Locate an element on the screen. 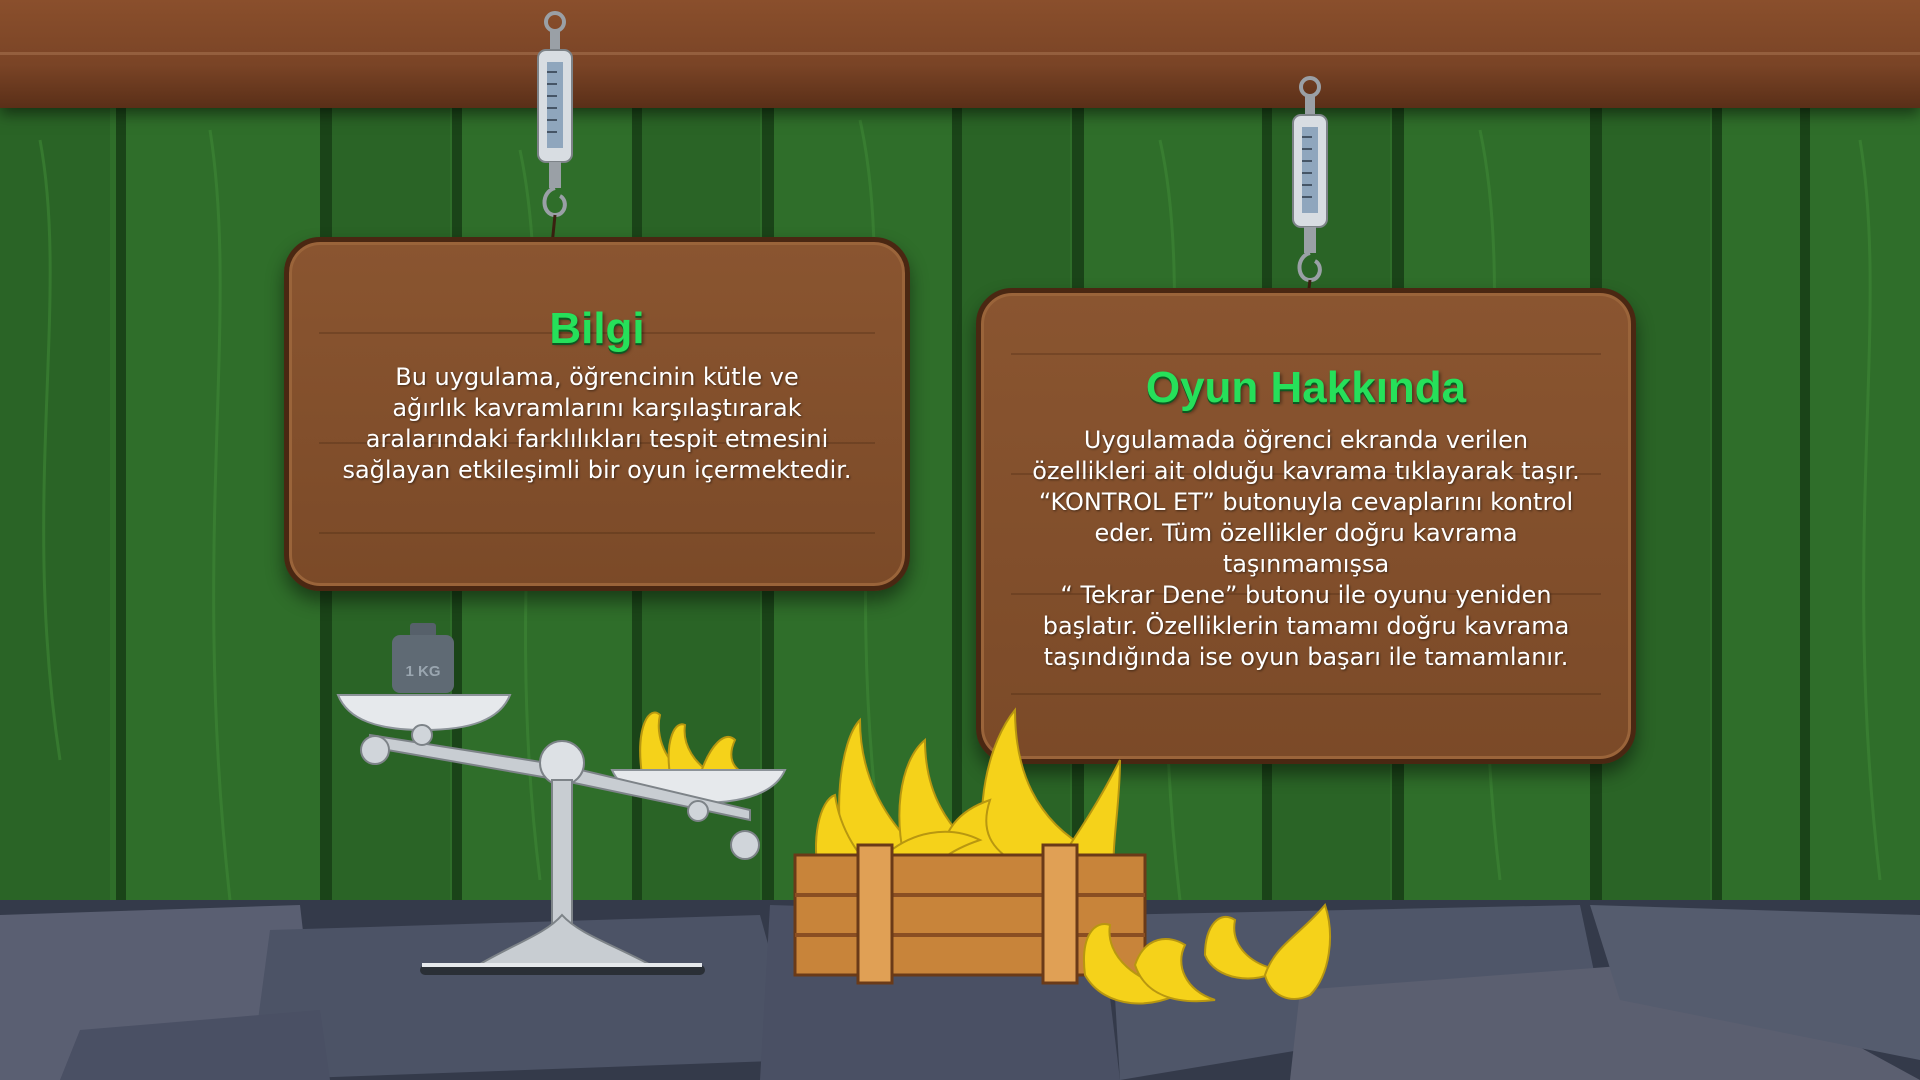 The height and width of the screenshot is (1080, 1920). bananas-icon is located at coordinates (1207, 953).